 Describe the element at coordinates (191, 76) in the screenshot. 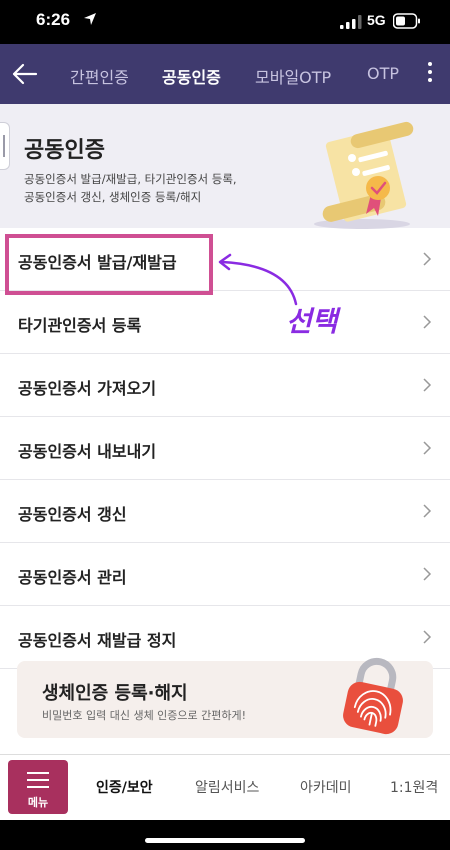

I see `tab-joint-cert: 공동인증` at that location.